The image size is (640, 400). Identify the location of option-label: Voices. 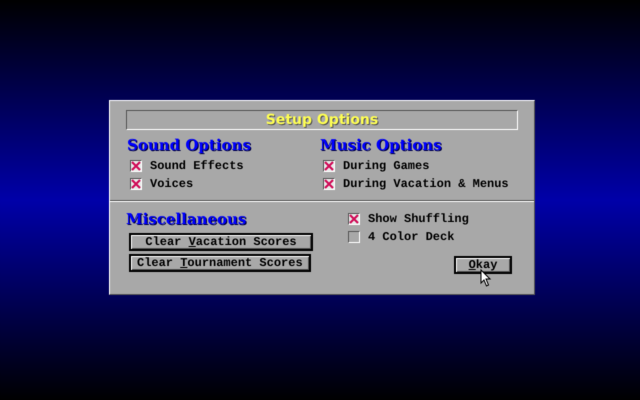
(172, 184).